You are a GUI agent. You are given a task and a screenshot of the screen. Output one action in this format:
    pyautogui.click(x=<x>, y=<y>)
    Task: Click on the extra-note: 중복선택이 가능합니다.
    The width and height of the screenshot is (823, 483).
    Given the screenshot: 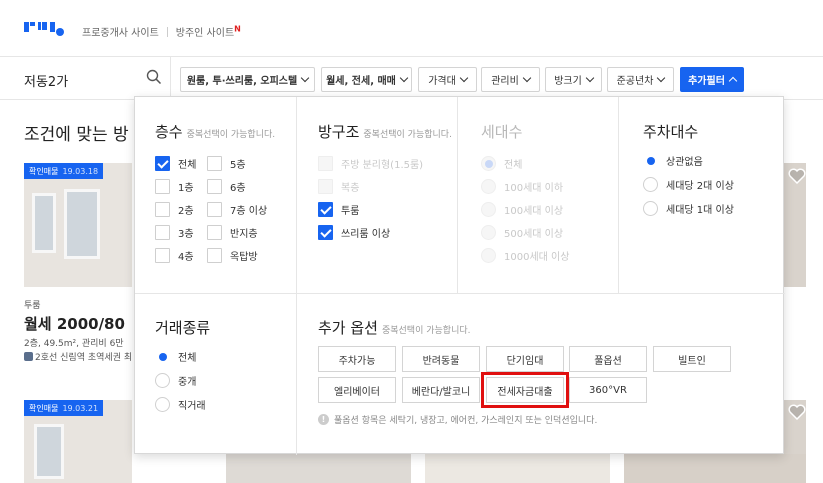 What is the action you would take?
    pyautogui.click(x=426, y=331)
    